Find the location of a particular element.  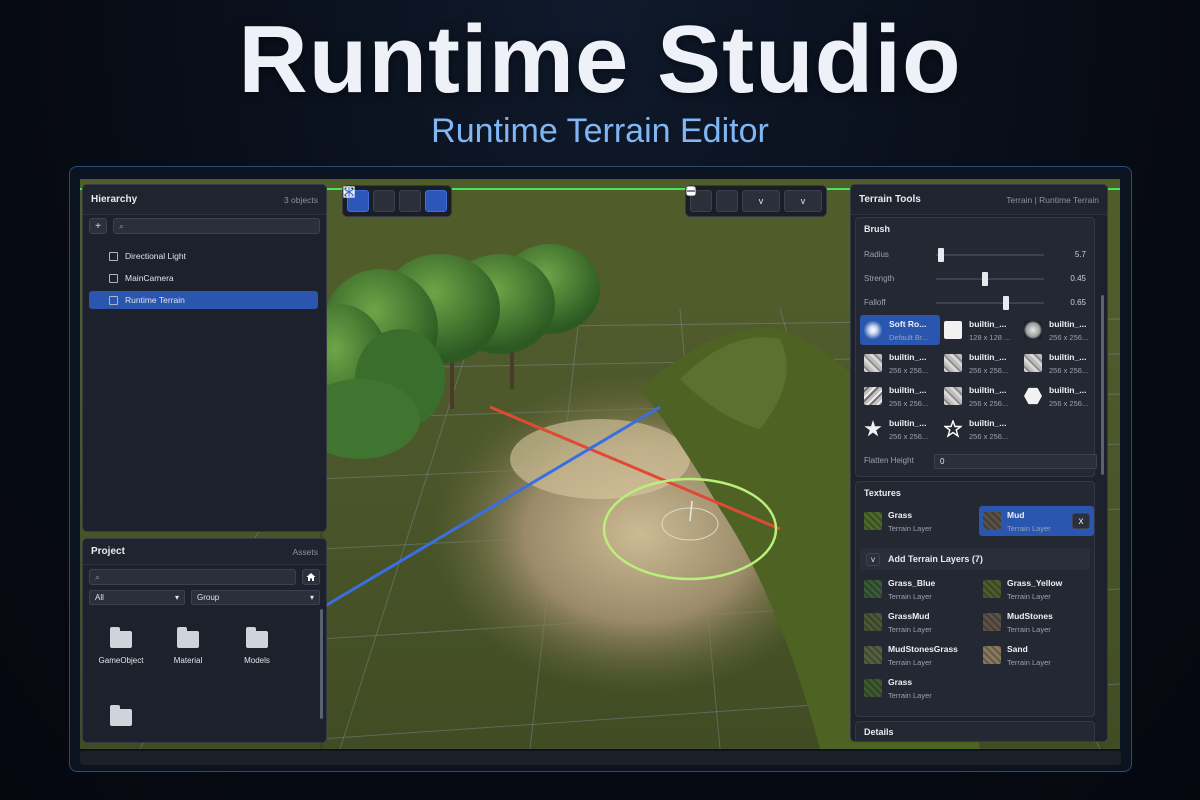

remove-layer-button: x is located at coordinates (1081, 521).